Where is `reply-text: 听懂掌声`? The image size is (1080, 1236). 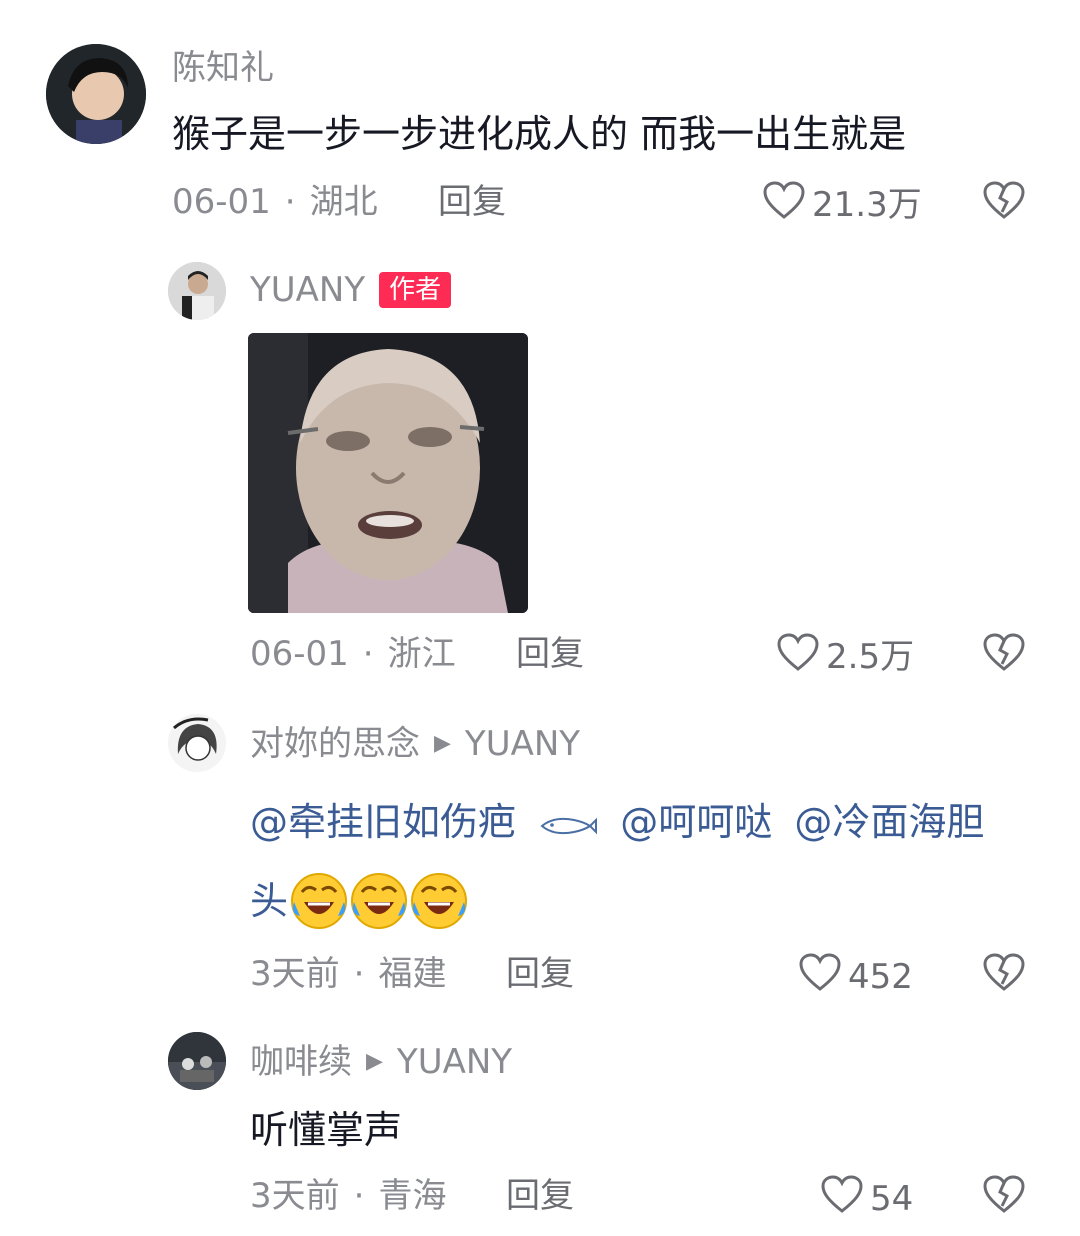
reply-text: 听懂掌声 is located at coordinates (326, 1130).